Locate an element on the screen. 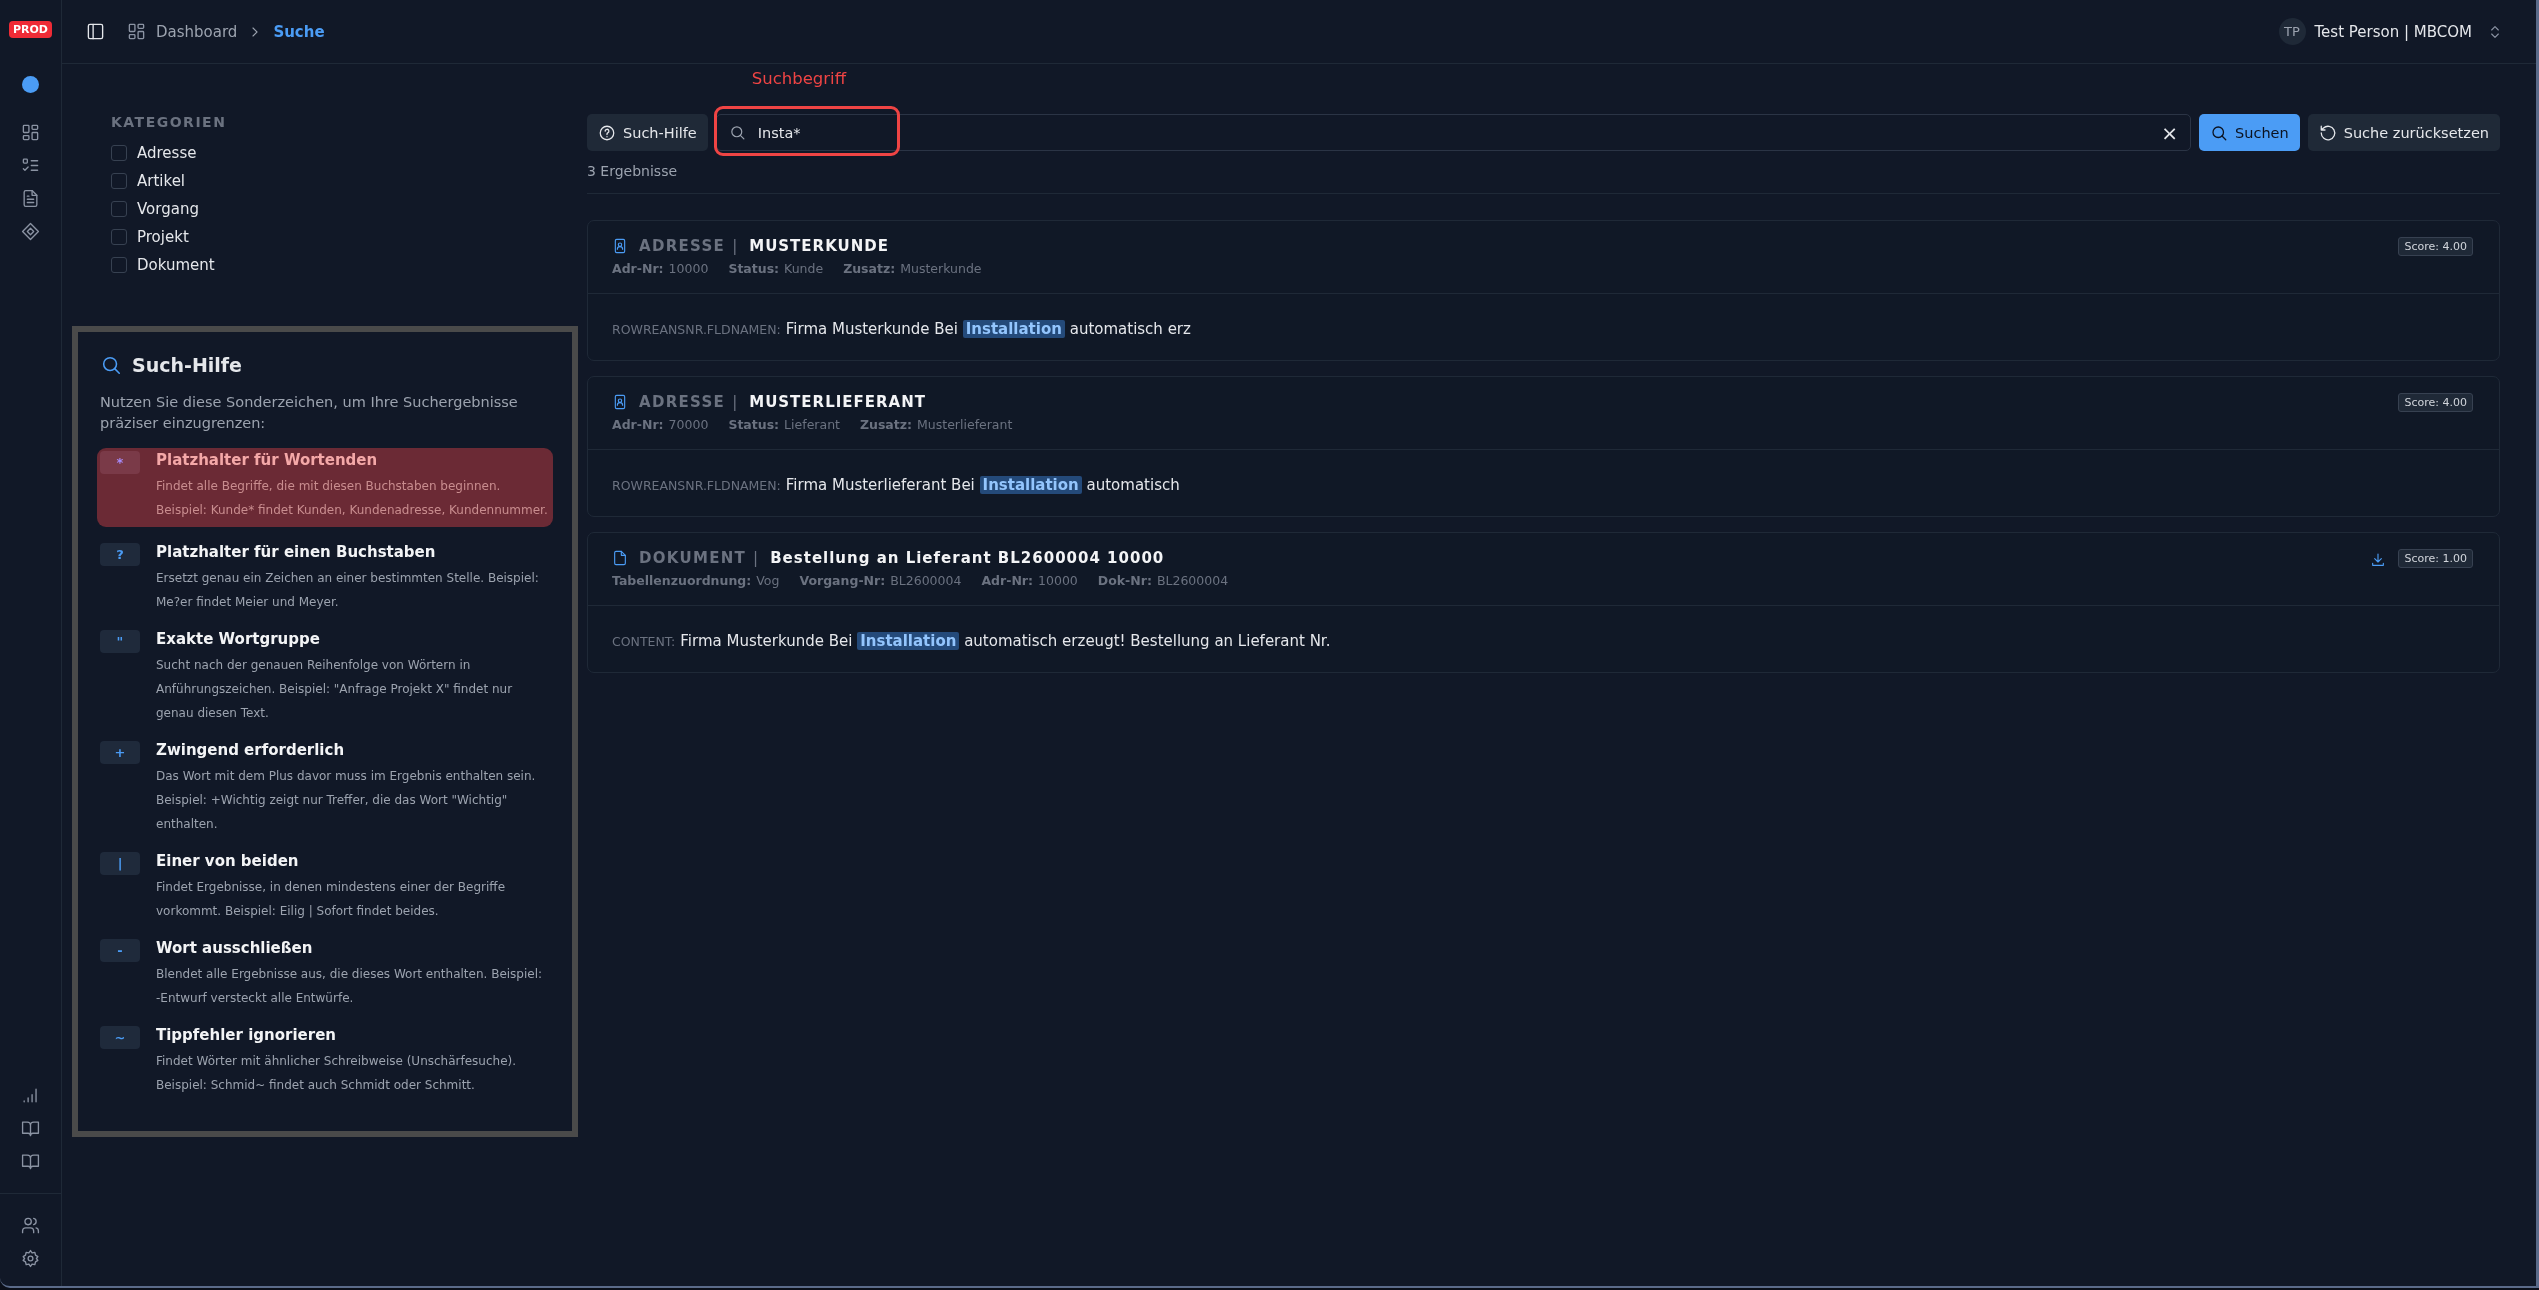 The height and width of the screenshot is (1290, 2539). help-icon is located at coordinates (607, 132).